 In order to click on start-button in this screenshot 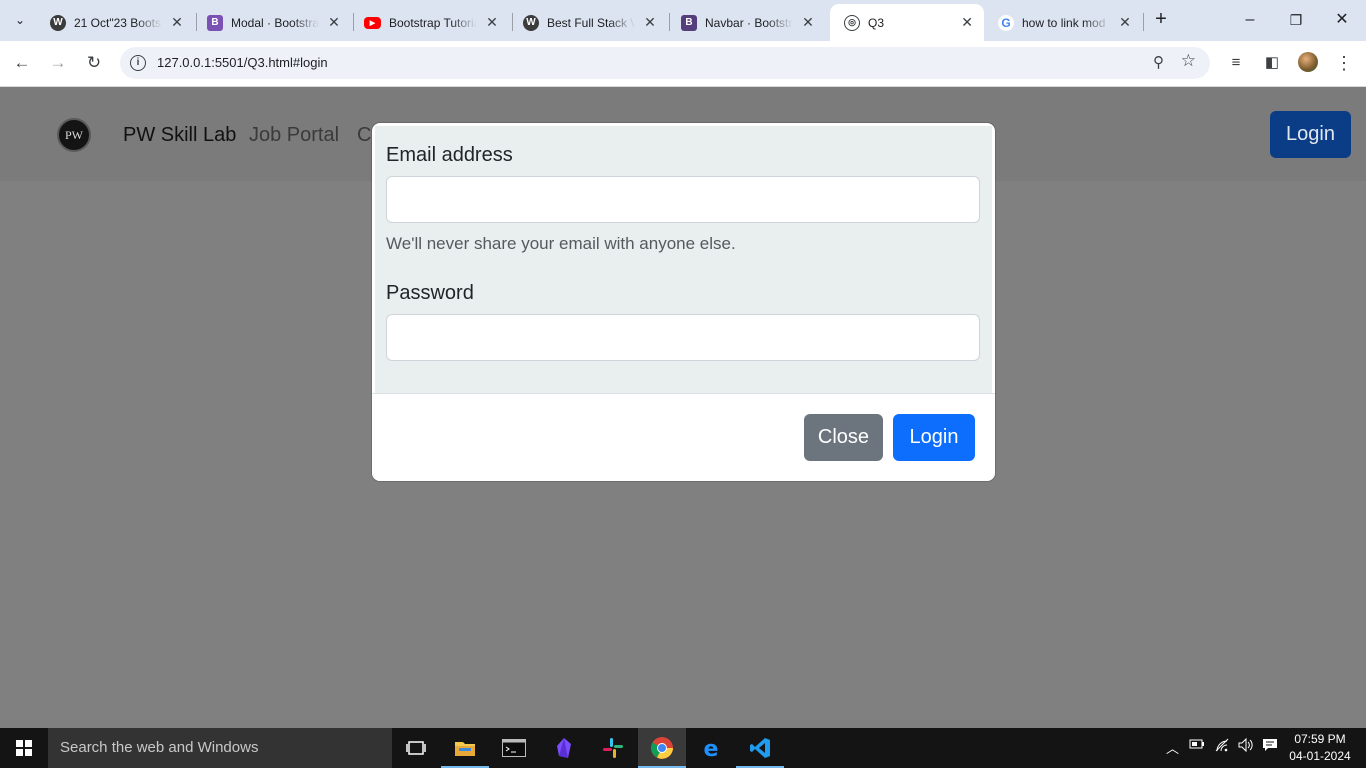, I will do `click(24, 748)`.